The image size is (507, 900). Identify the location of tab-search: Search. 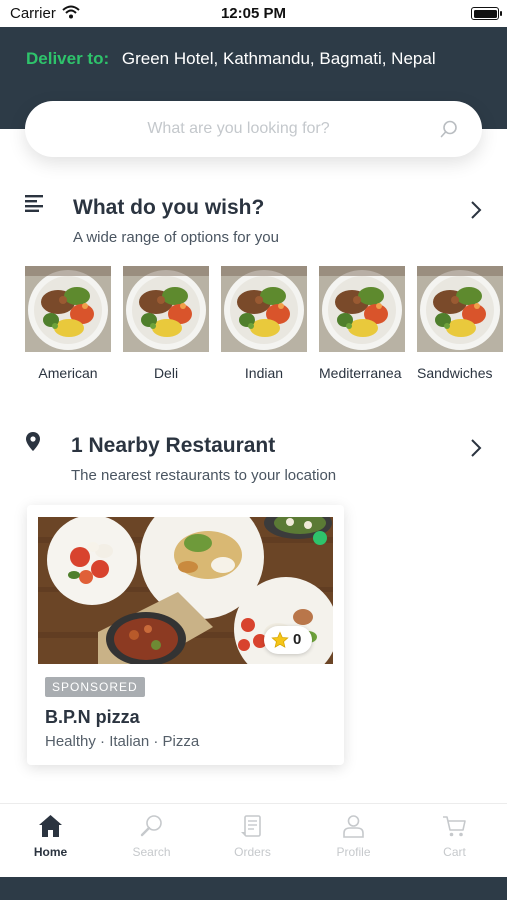
(151, 841).